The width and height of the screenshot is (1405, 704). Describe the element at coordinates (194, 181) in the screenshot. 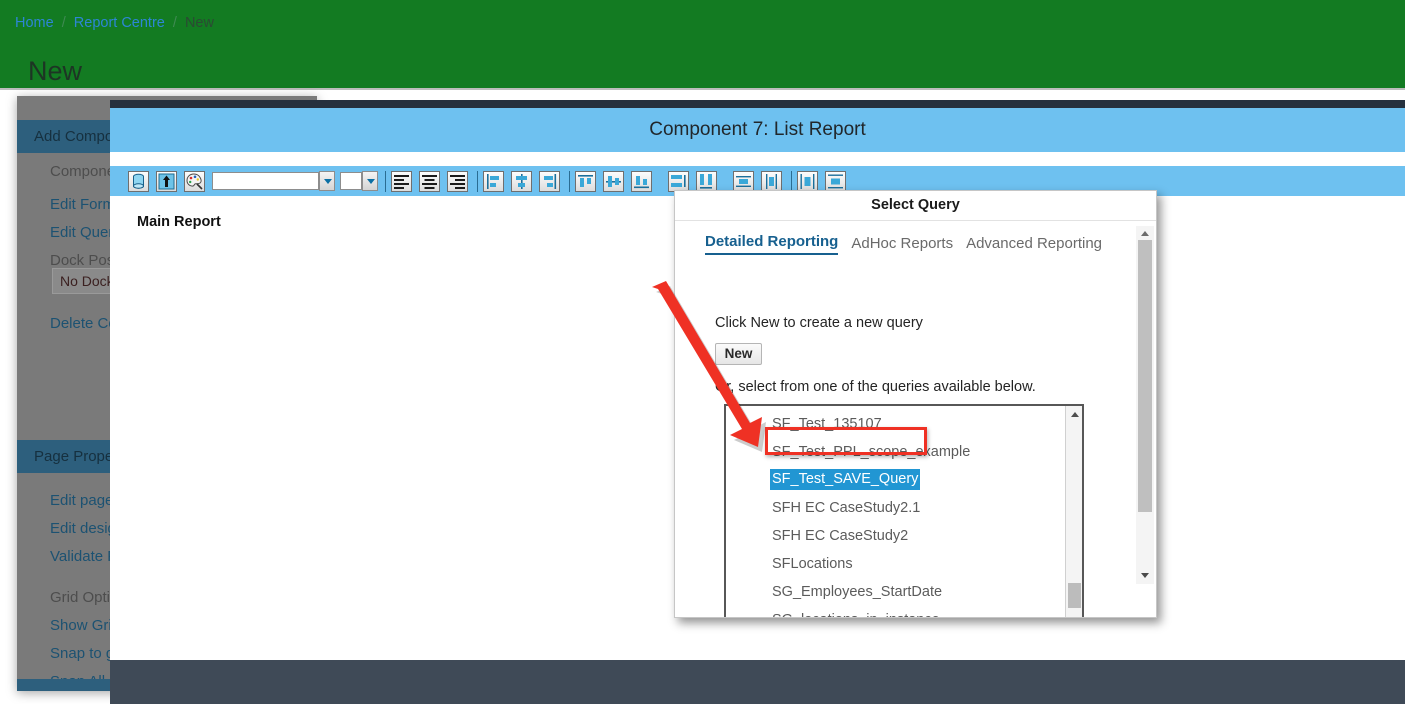

I see `palette-icon` at that location.